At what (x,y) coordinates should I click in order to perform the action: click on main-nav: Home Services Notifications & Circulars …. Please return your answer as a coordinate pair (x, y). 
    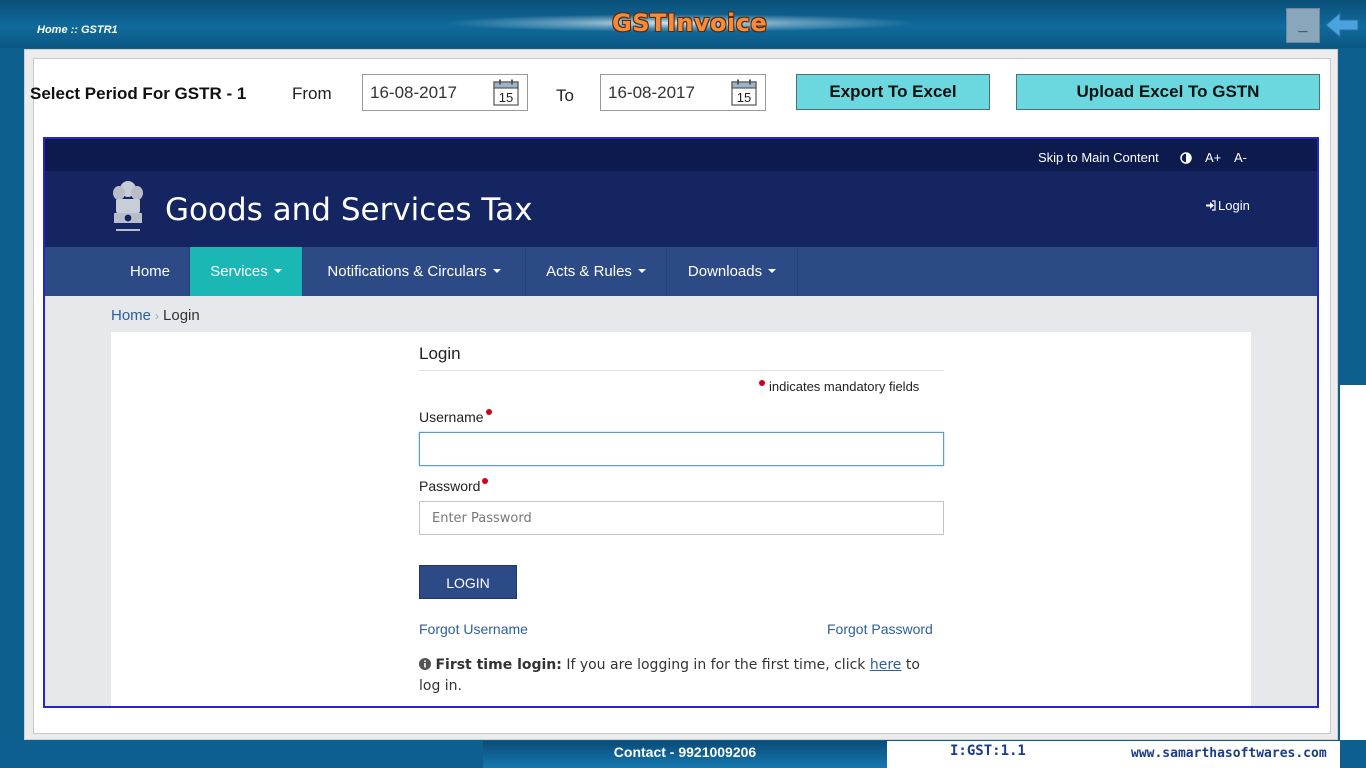
    Looking at the image, I should click on (681, 271).